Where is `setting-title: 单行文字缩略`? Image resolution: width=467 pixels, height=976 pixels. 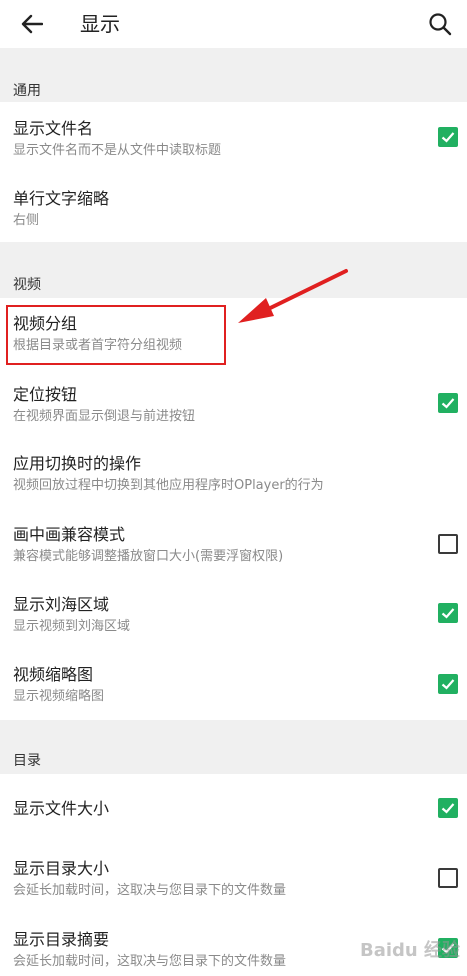 setting-title: 单行文字缩略 is located at coordinates (61, 198).